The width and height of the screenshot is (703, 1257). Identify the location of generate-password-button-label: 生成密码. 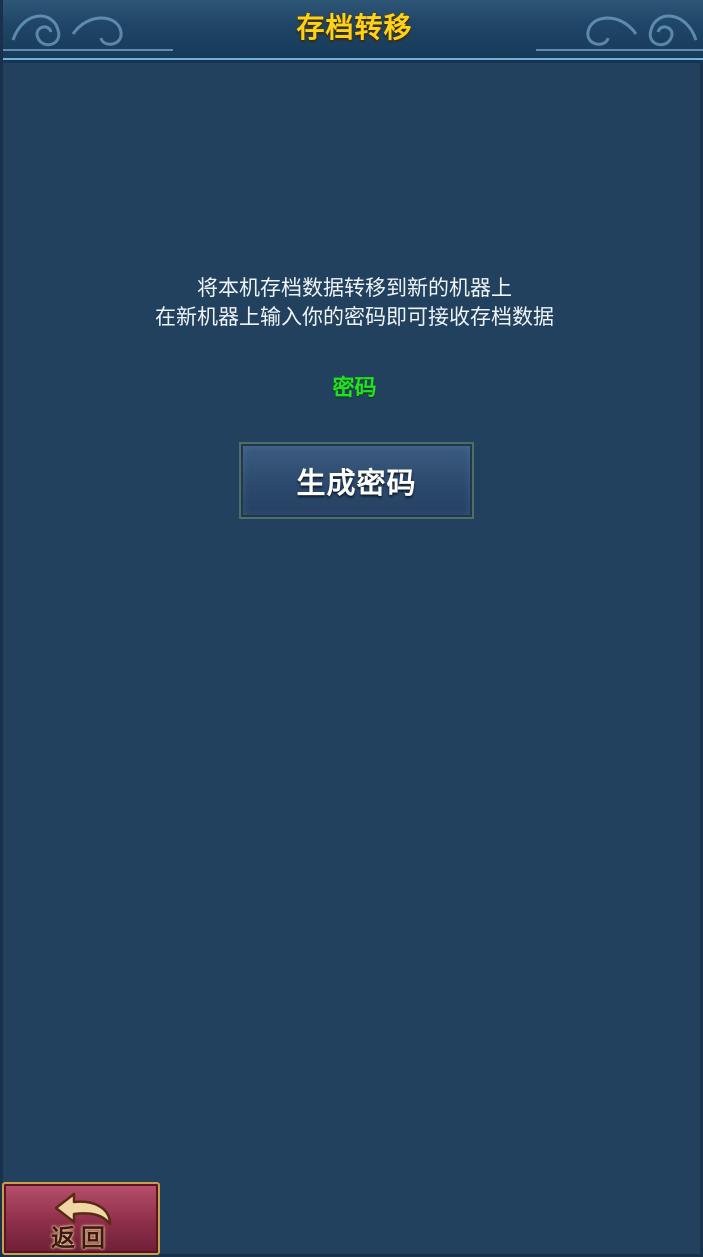
(356, 482).